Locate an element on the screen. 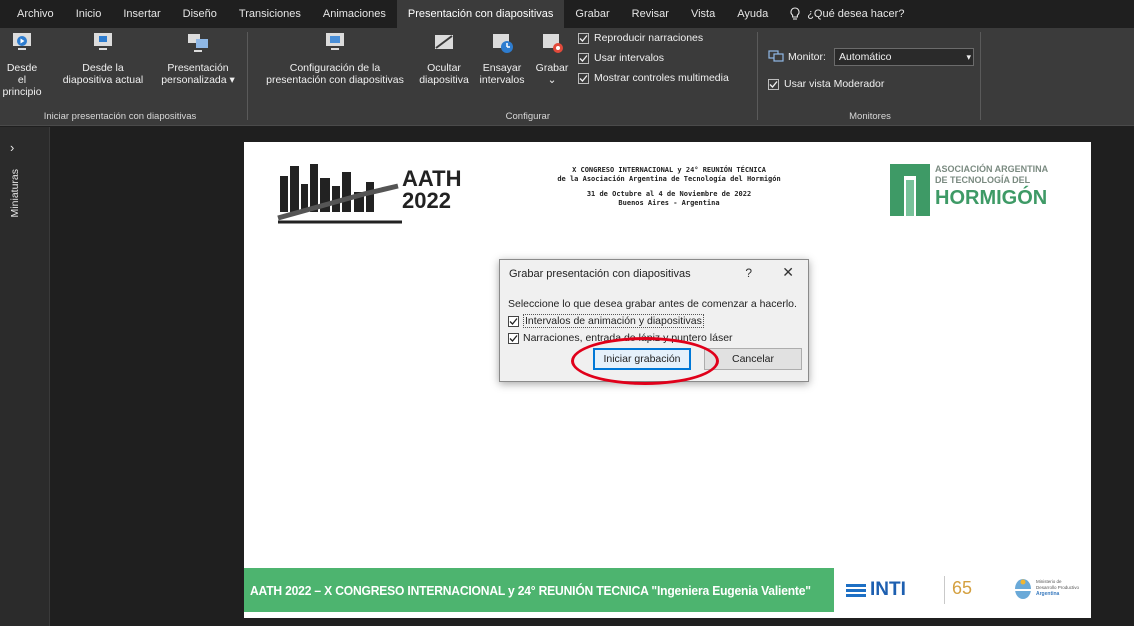 This screenshot has height=626, width=1134. group-label-setup: Configurar is located at coordinates (527, 116).